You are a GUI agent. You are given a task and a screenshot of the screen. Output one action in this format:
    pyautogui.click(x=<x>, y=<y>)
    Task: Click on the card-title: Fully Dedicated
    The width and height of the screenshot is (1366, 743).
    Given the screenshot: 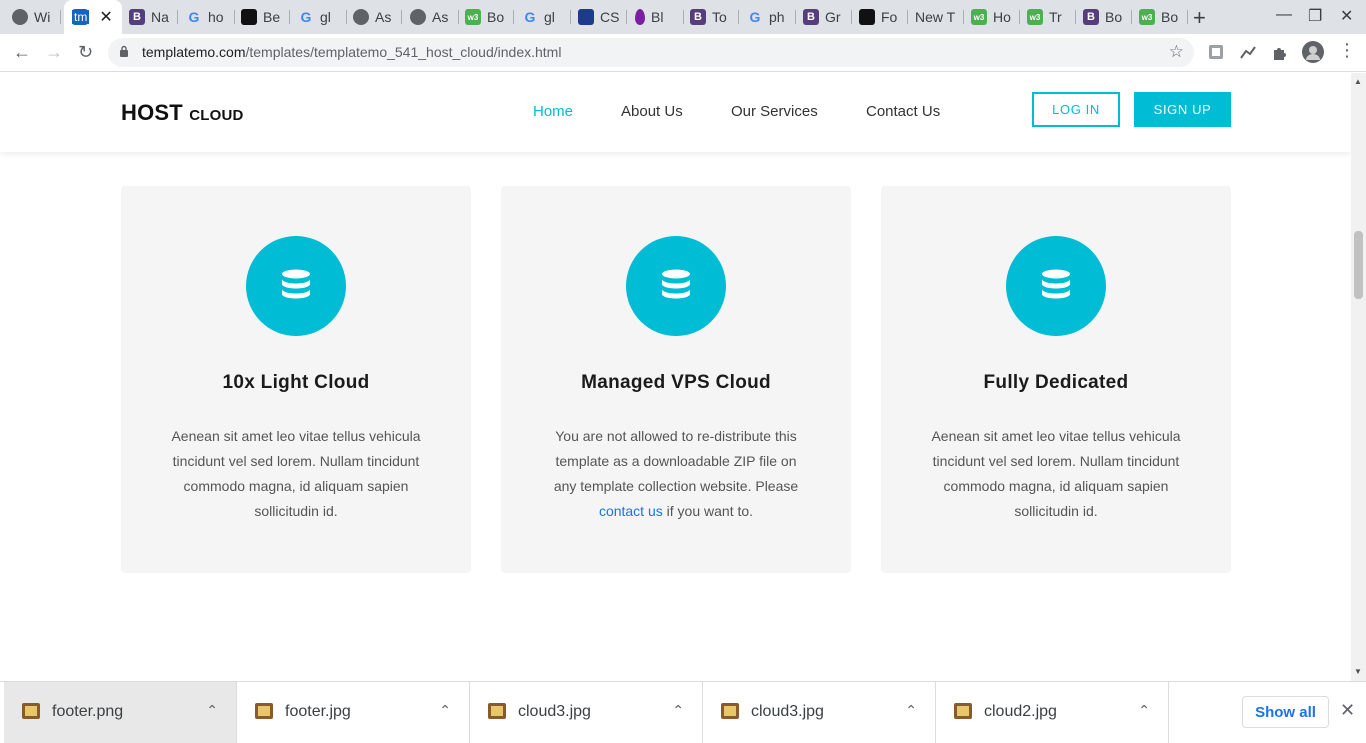 What is the action you would take?
    pyautogui.click(x=1056, y=382)
    